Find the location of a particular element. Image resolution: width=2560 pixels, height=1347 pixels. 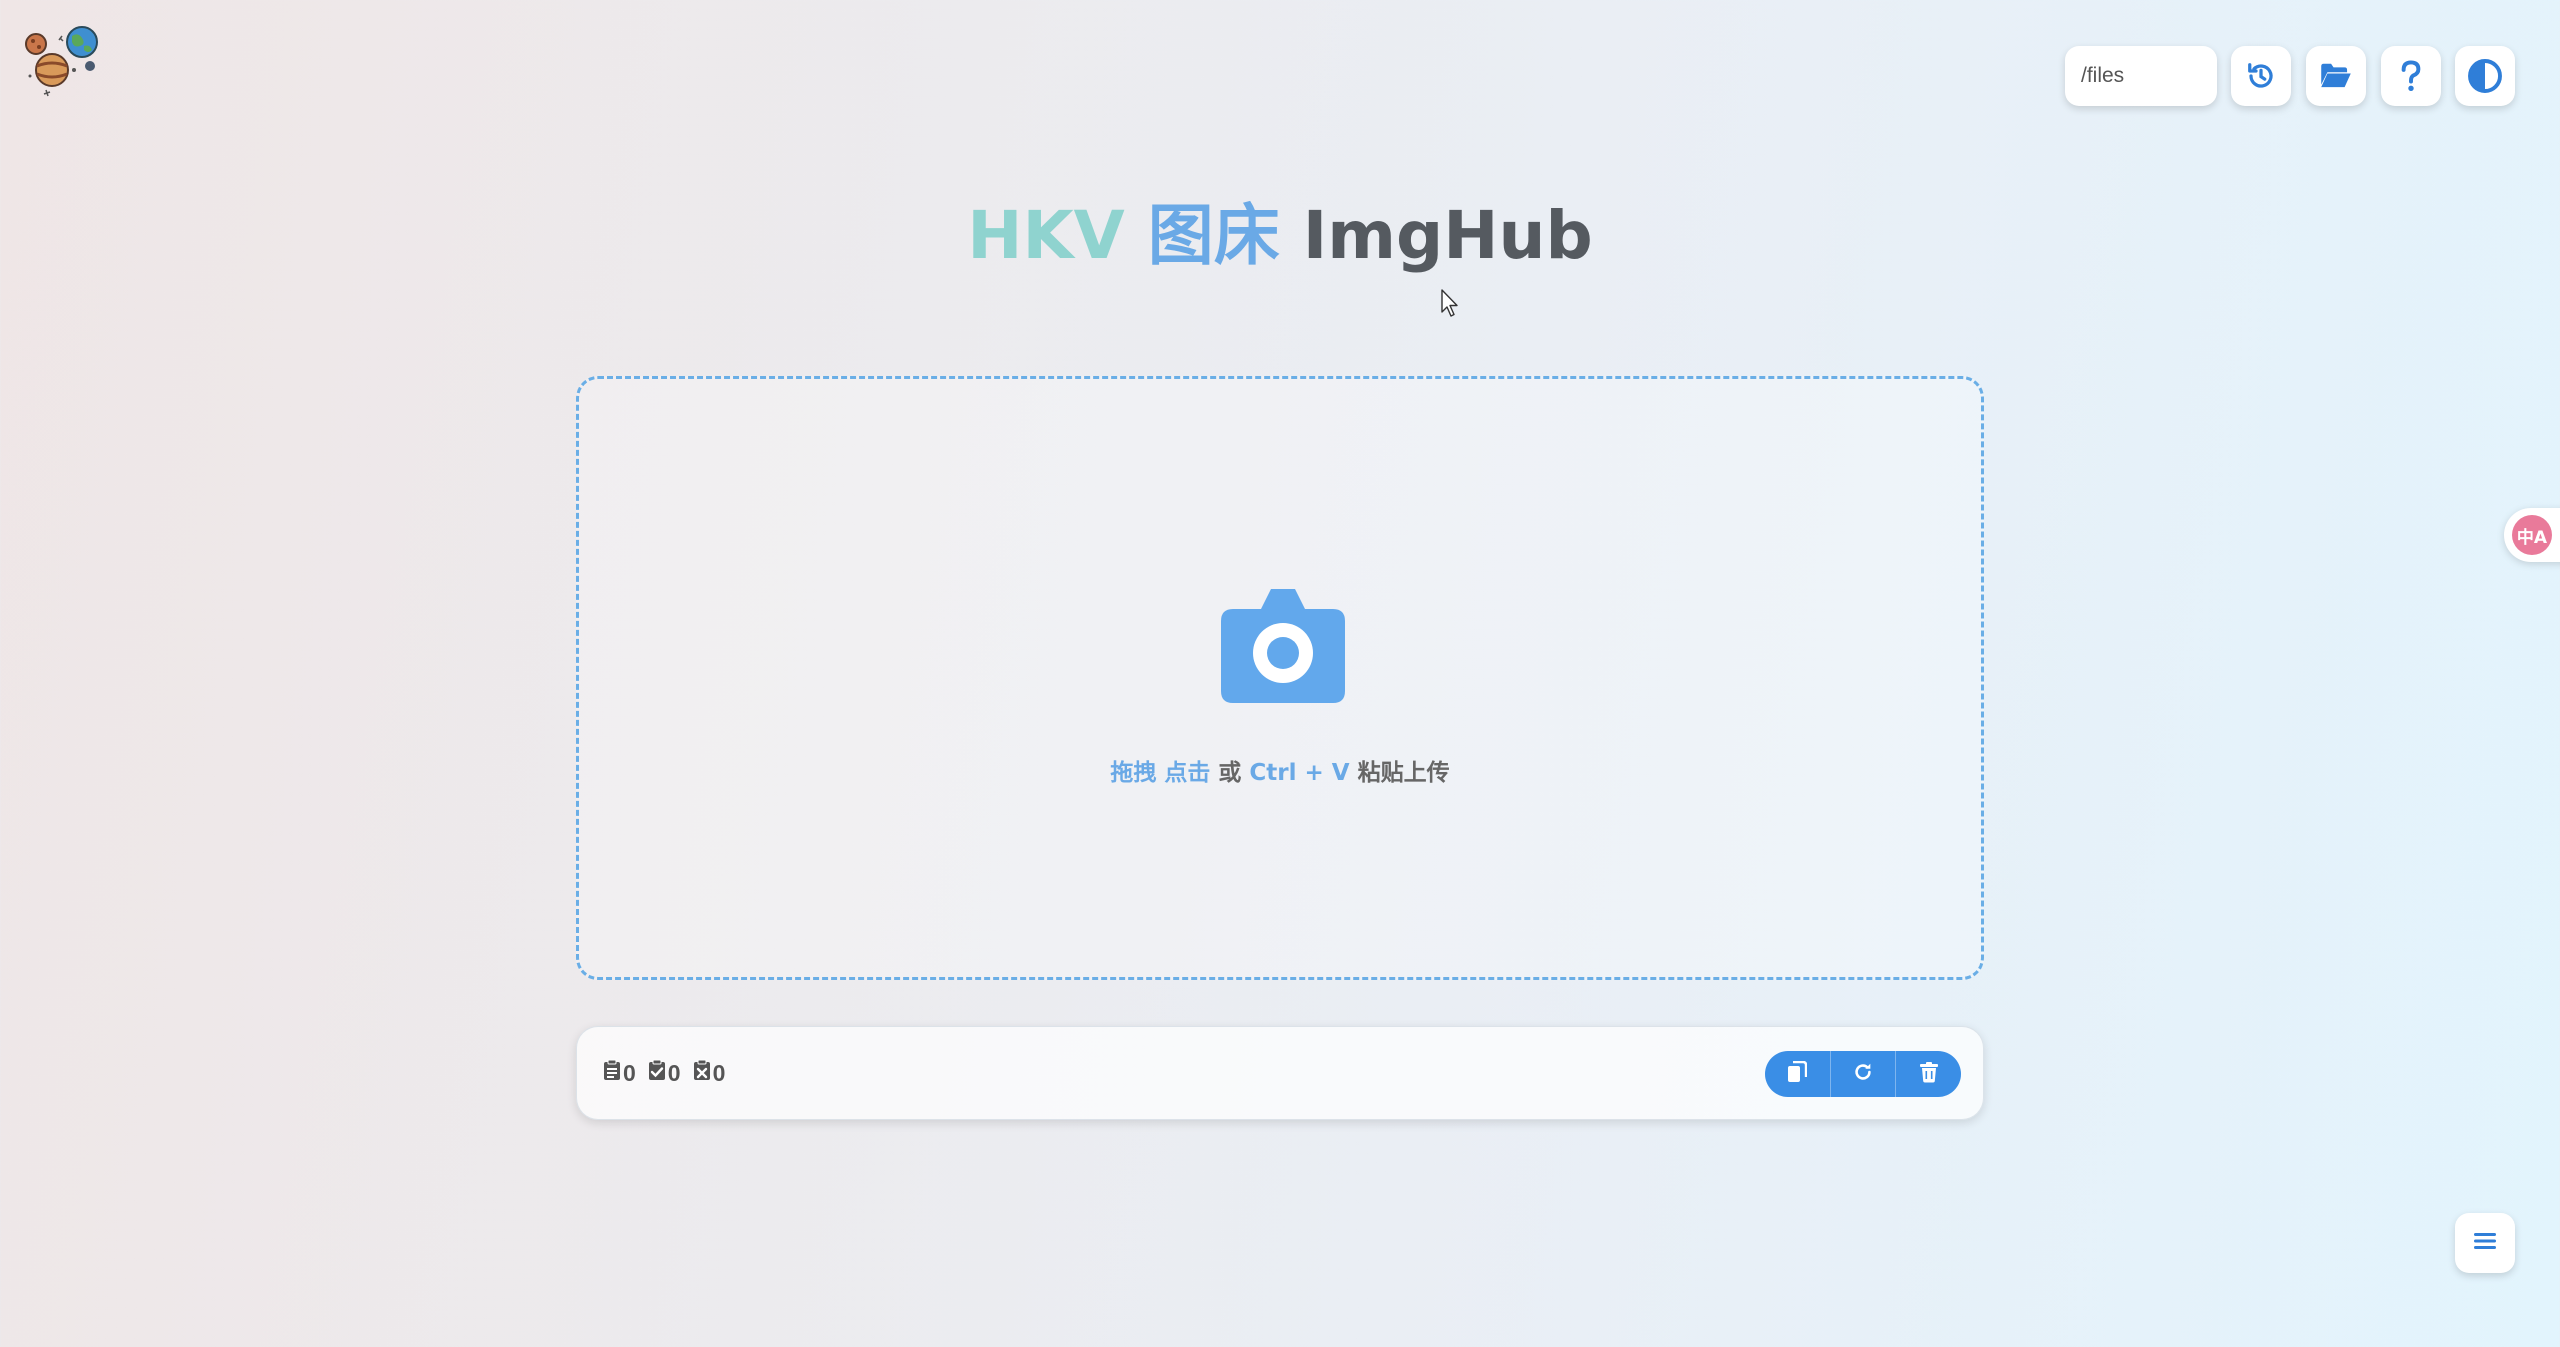

clipboard-x-icon is located at coordinates (702, 1073).